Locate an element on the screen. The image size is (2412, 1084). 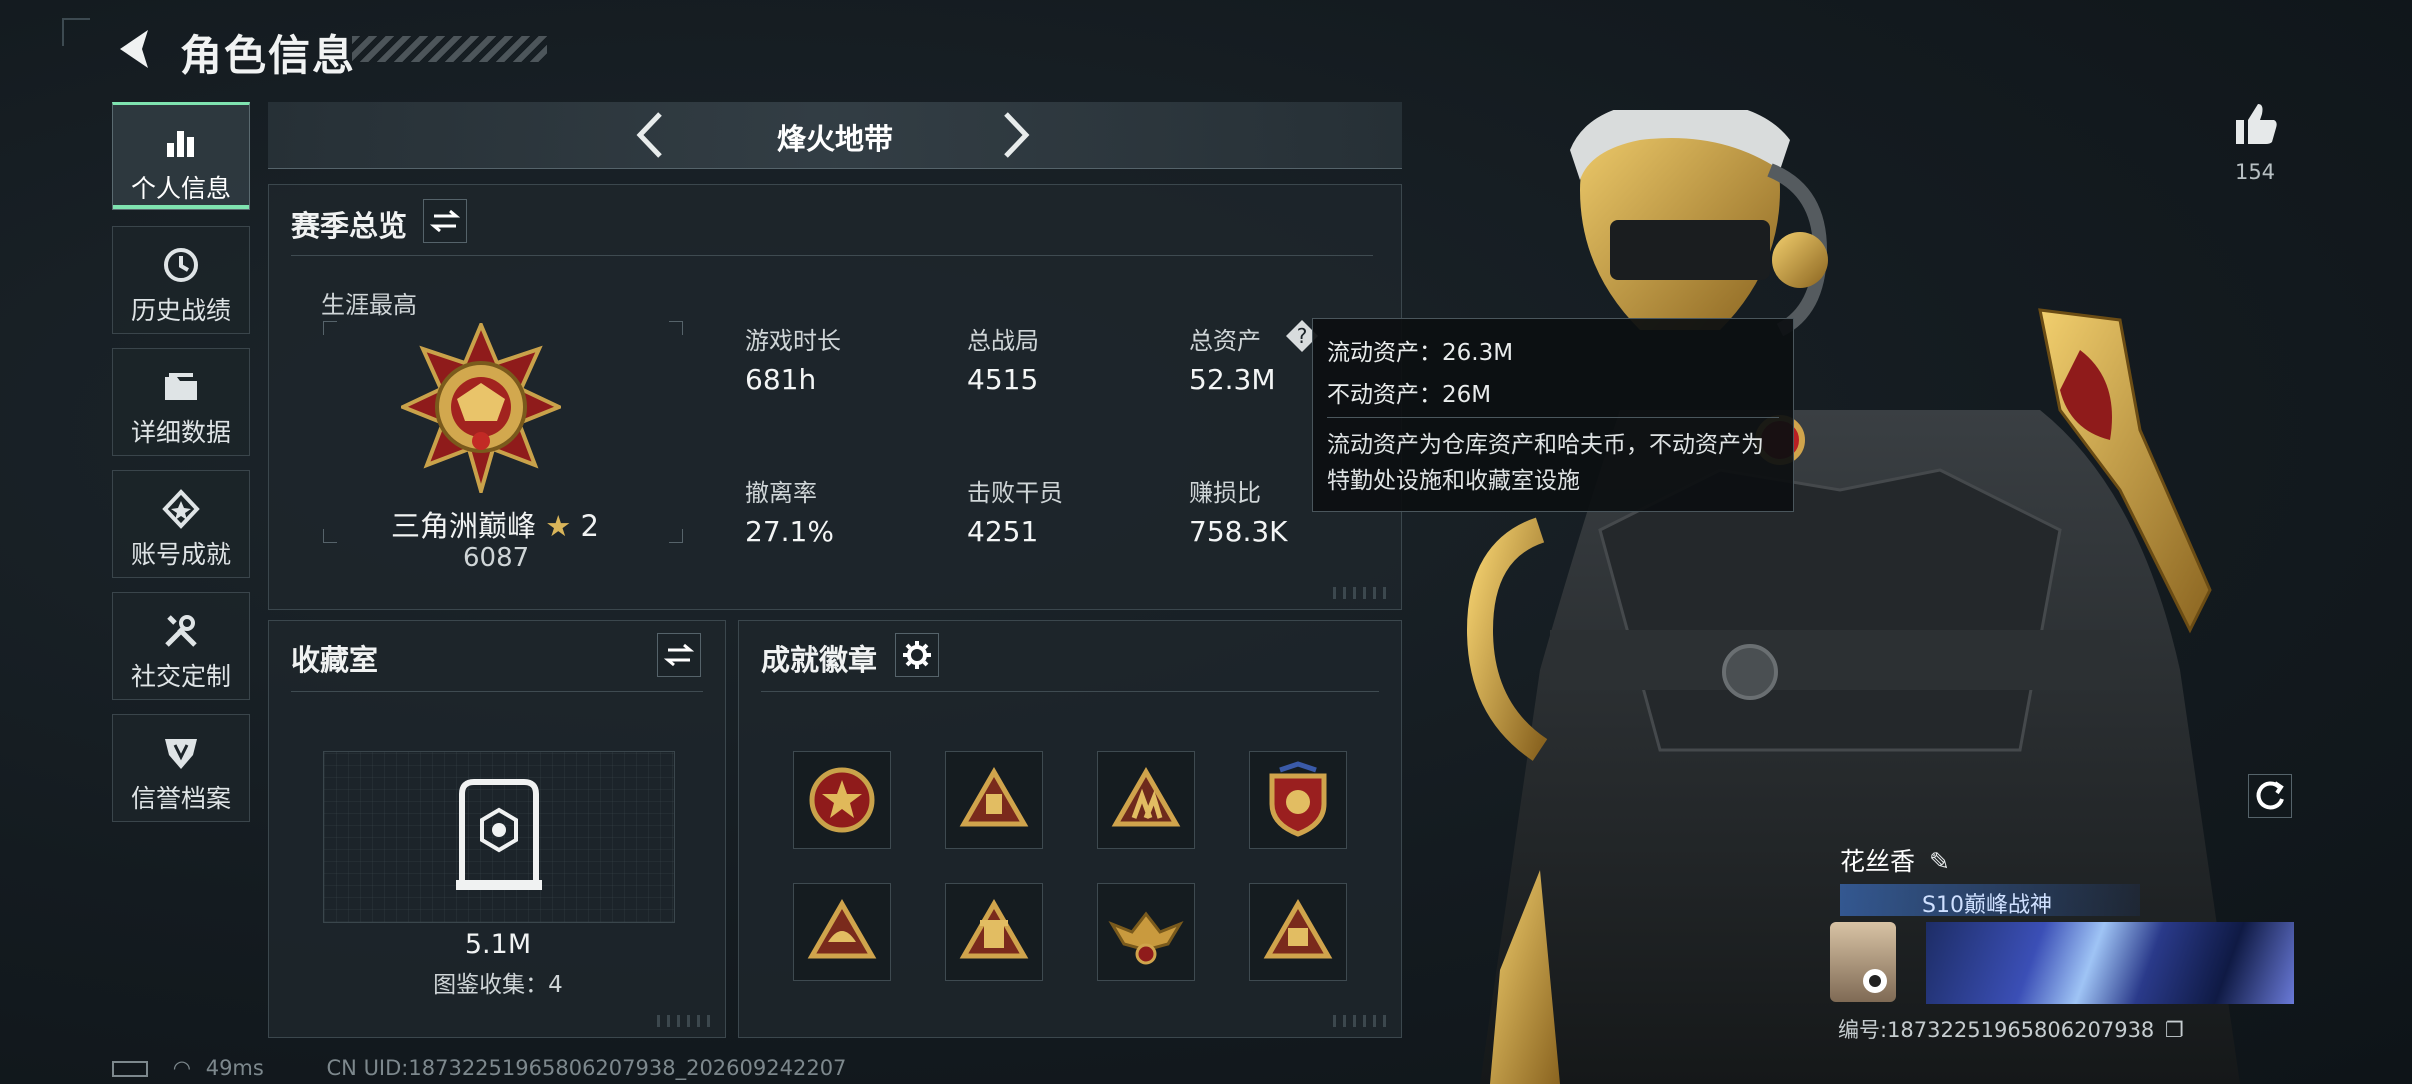
badge-soldiers-icon is located at coordinates (1146, 796).